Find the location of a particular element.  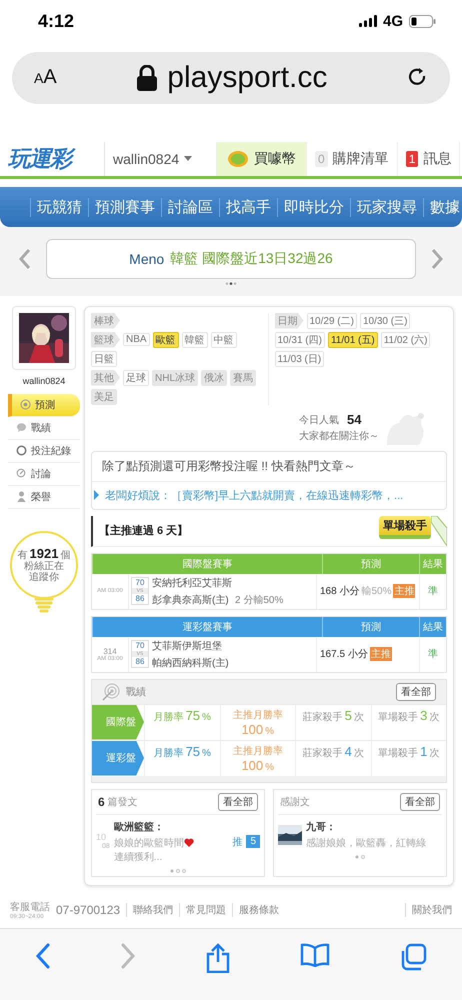

prediction-value: 168 小分 is located at coordinates (340, 591).